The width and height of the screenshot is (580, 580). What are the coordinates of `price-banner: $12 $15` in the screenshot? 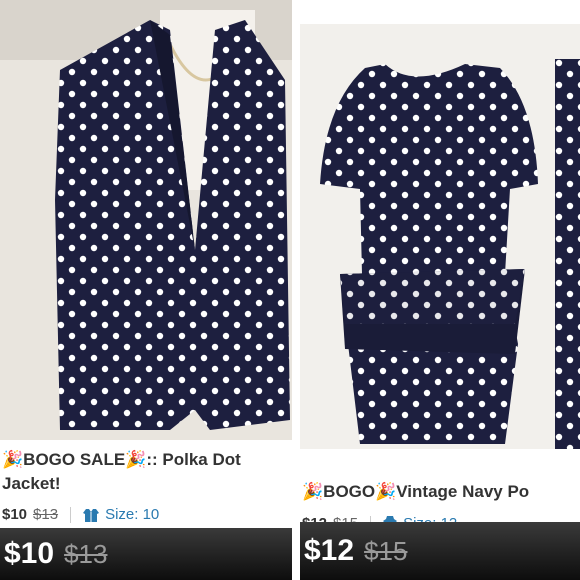 It's located at (440, 551).